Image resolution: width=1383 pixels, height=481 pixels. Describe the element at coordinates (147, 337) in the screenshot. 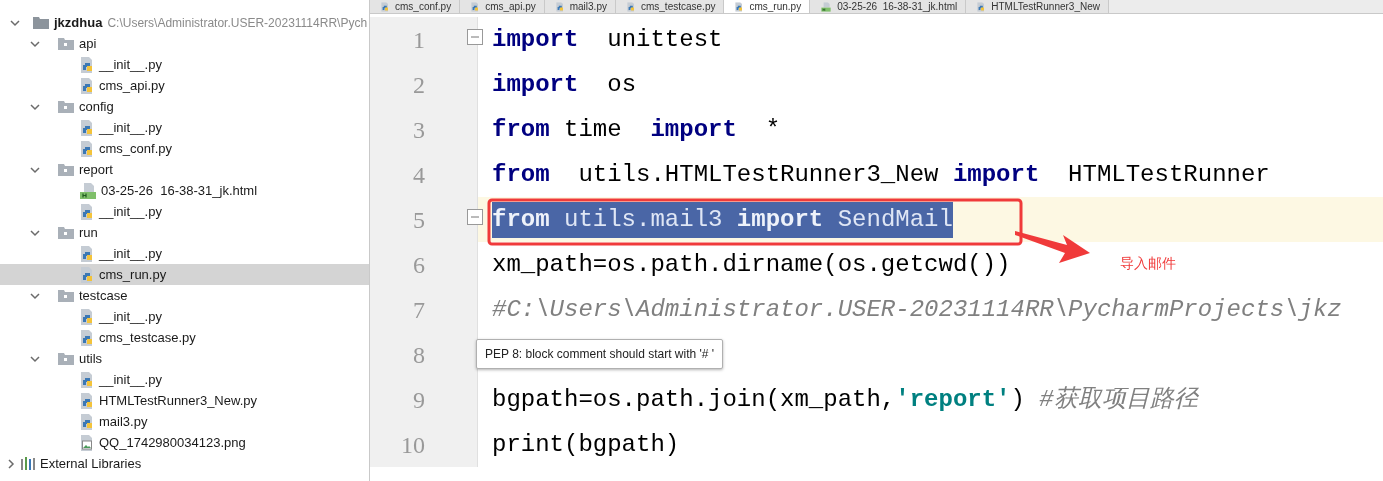

I see `item-label: cms_testcase.py` at that location.